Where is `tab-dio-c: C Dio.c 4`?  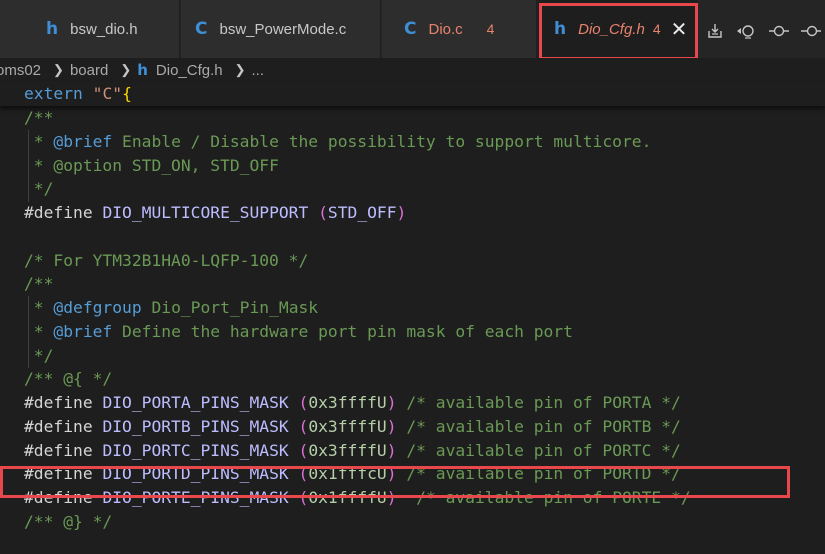 tab-dio-c: C Dio.c 4 is located at coordinates (459, 29).